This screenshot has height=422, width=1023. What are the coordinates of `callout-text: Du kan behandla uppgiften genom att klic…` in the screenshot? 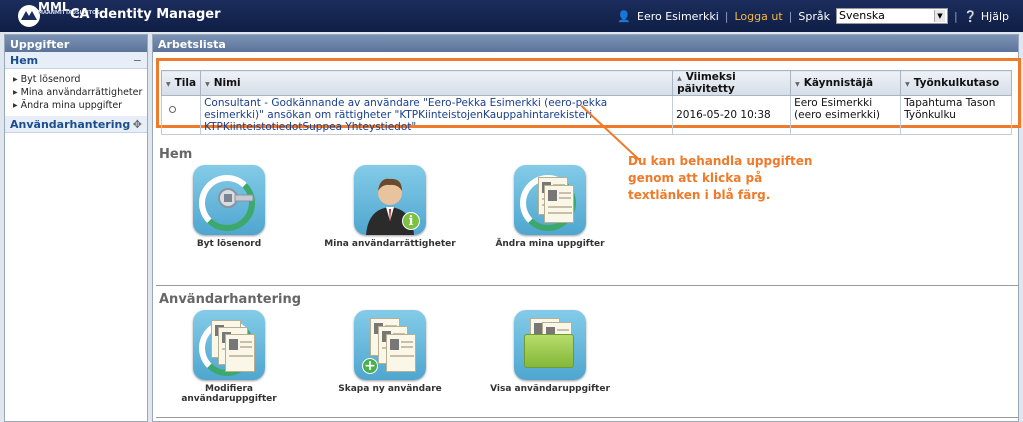 It's located at (720, 178).